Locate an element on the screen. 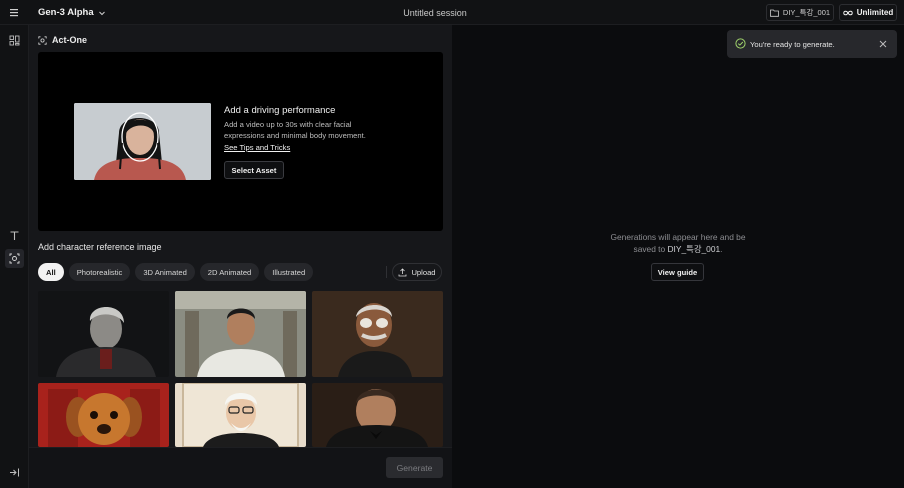  filter-chip-photorealistic: Photorealistic is located at coordinates (99, 272).